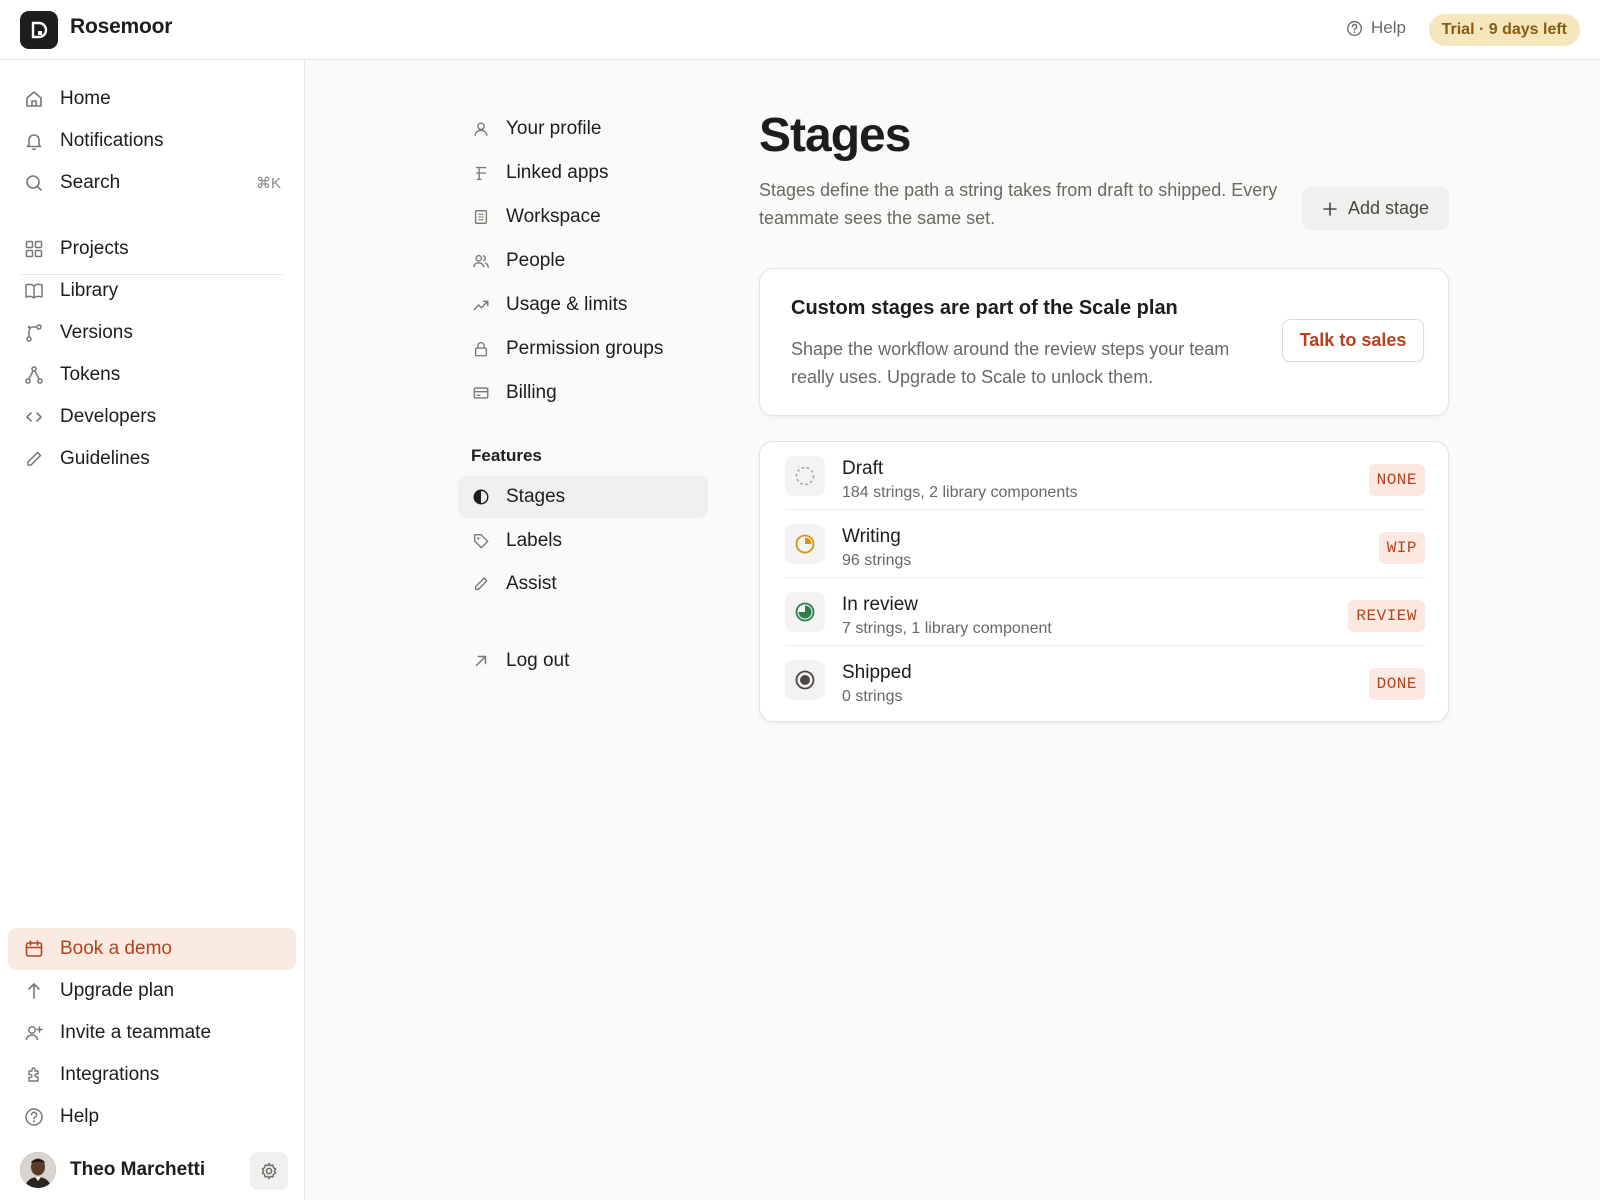 Image resolution: width=1600 pixels, height=1200 pixels. I want to click on settings-item-workspace: Workspace, so click(583, 217).